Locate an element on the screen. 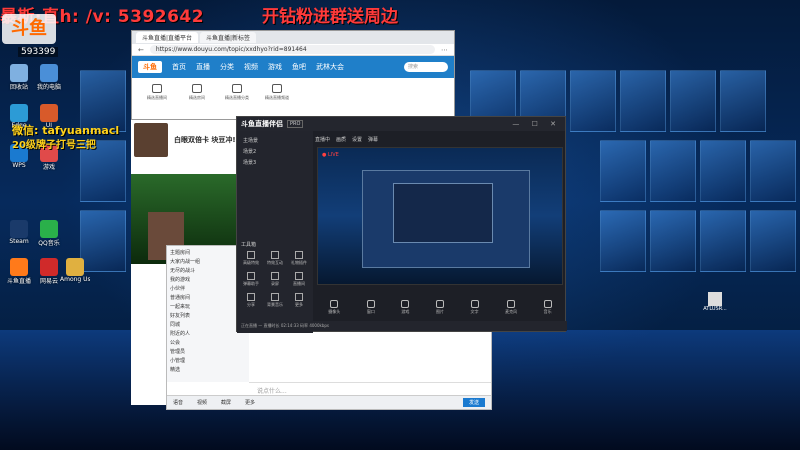 The image size is (800, 450). source-control: 音乐 is located at coordinates (547, 307).